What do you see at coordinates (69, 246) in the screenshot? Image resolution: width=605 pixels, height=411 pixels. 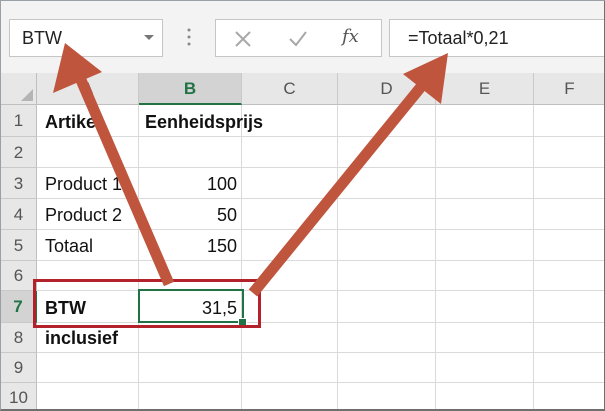 I see `cell-a5: Totaal` at bounding box center [69, 246].